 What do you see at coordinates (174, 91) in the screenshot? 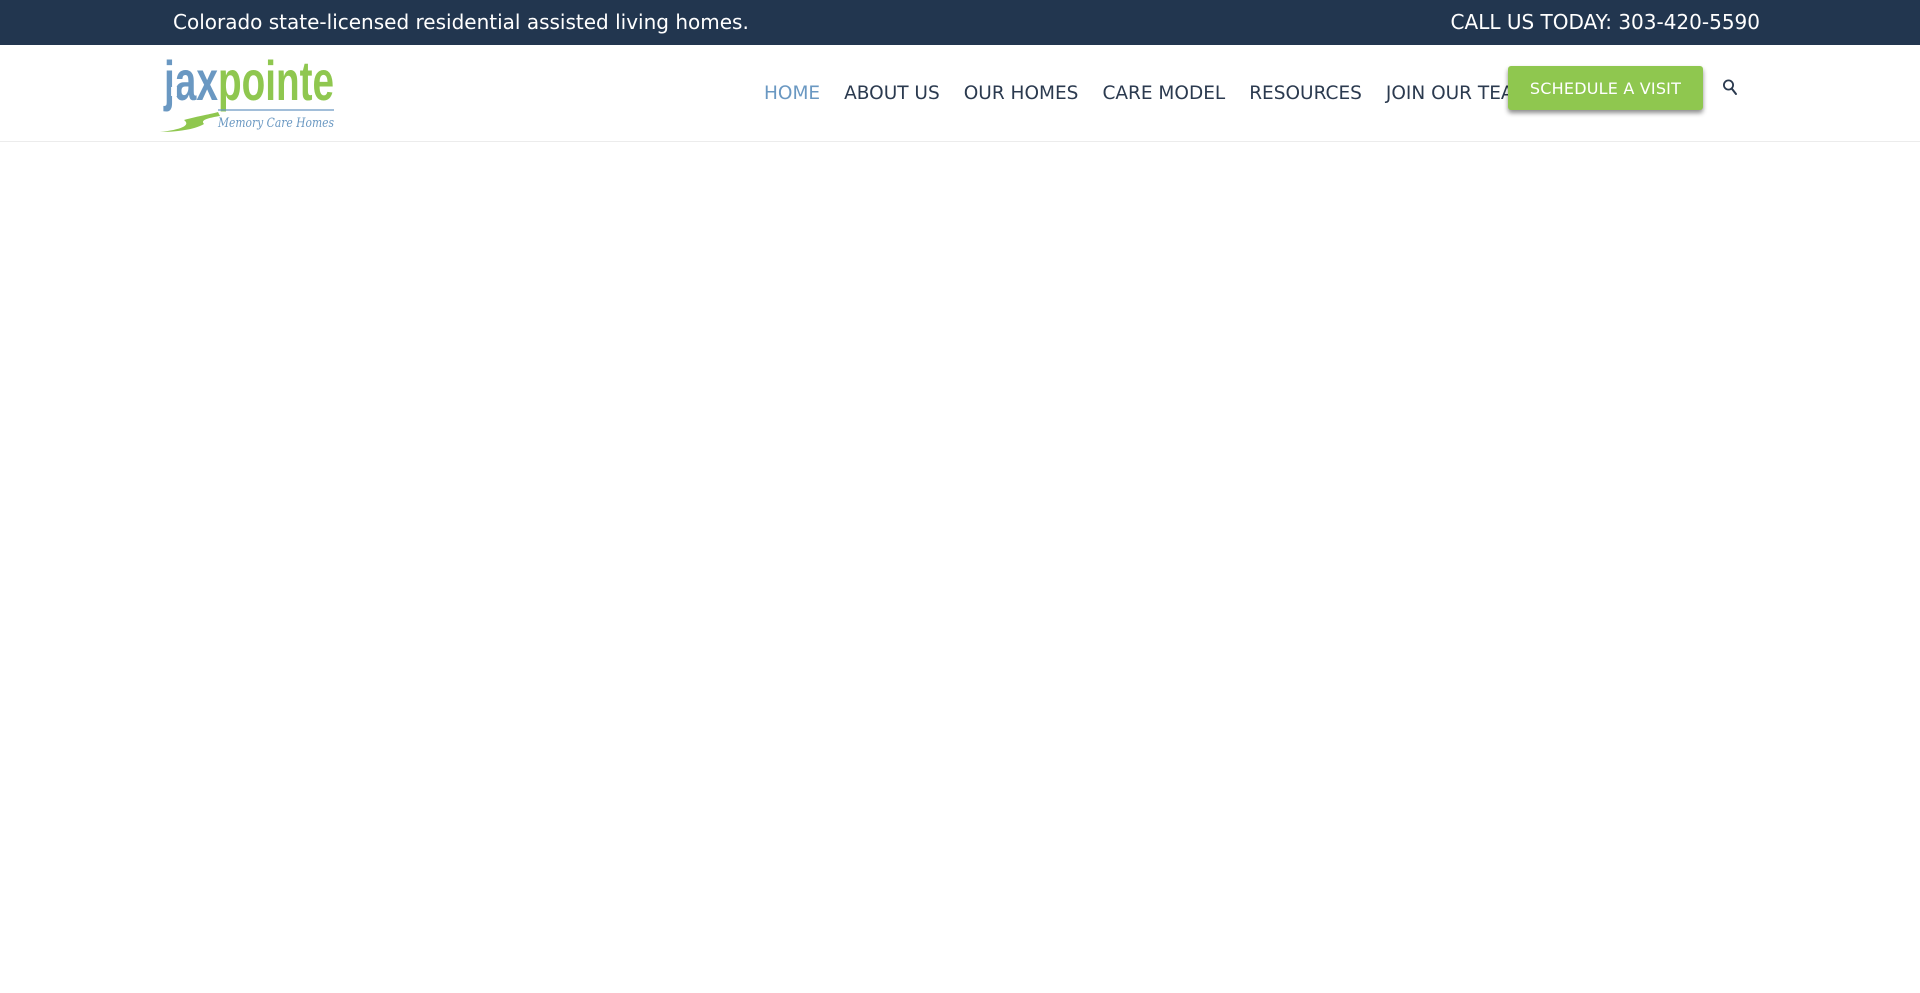
I see `logo-house-window` at bounding box center [174, 91].